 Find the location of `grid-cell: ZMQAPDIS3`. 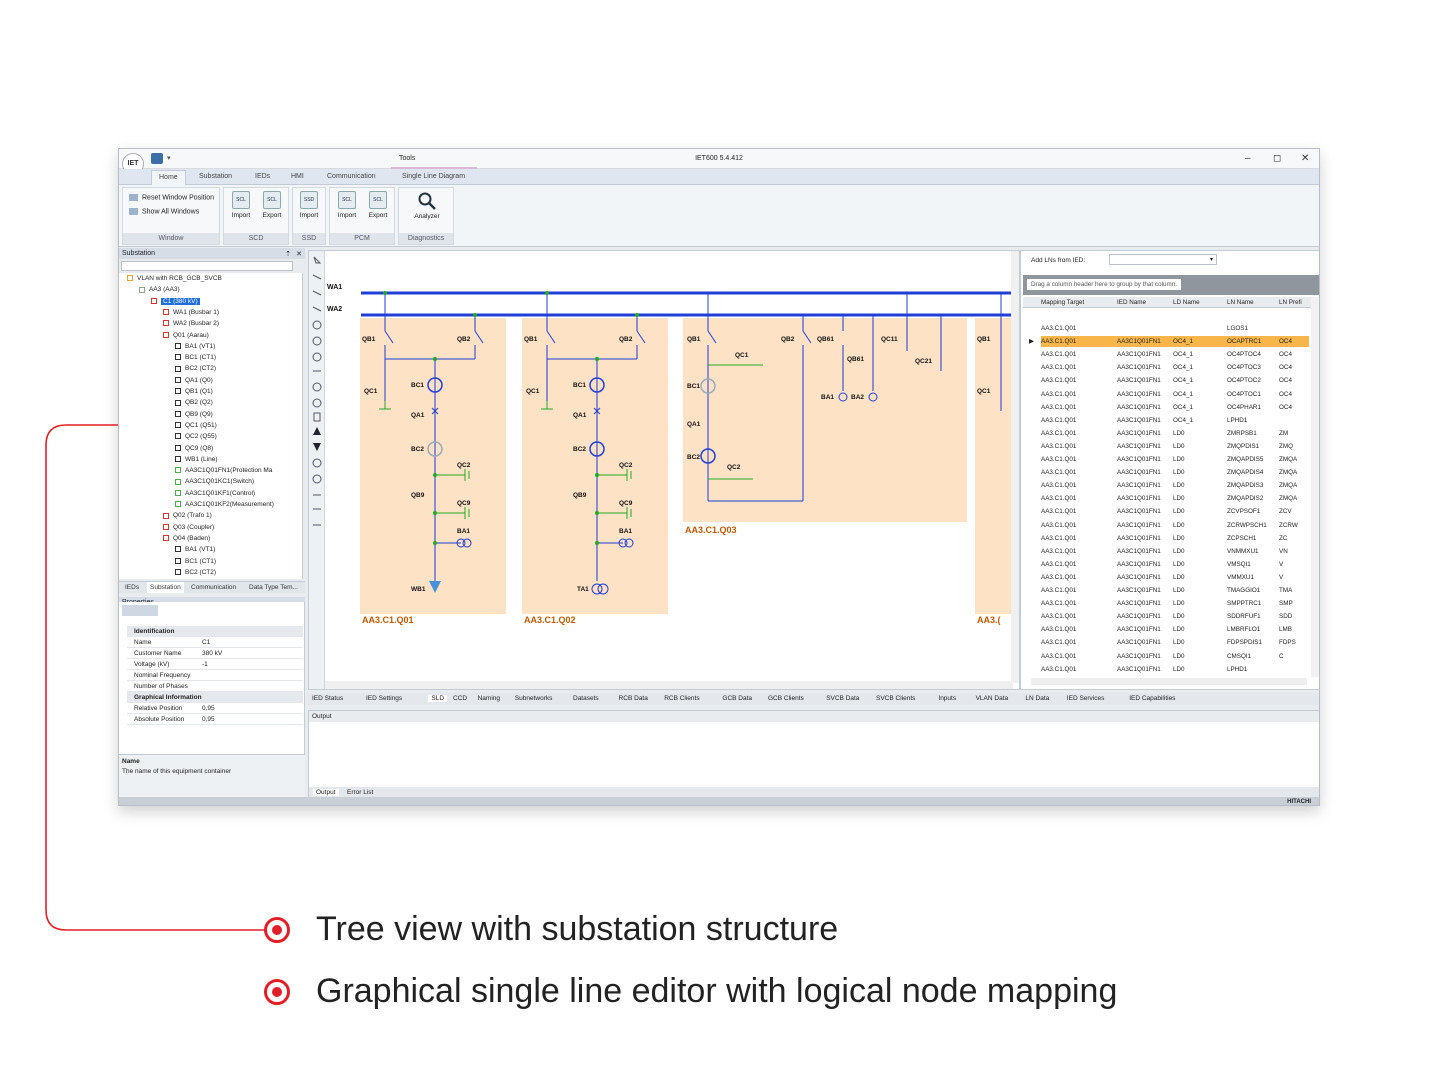

grid-cell: ZMQAPDIS3 is located at coordinates (1245, 485).